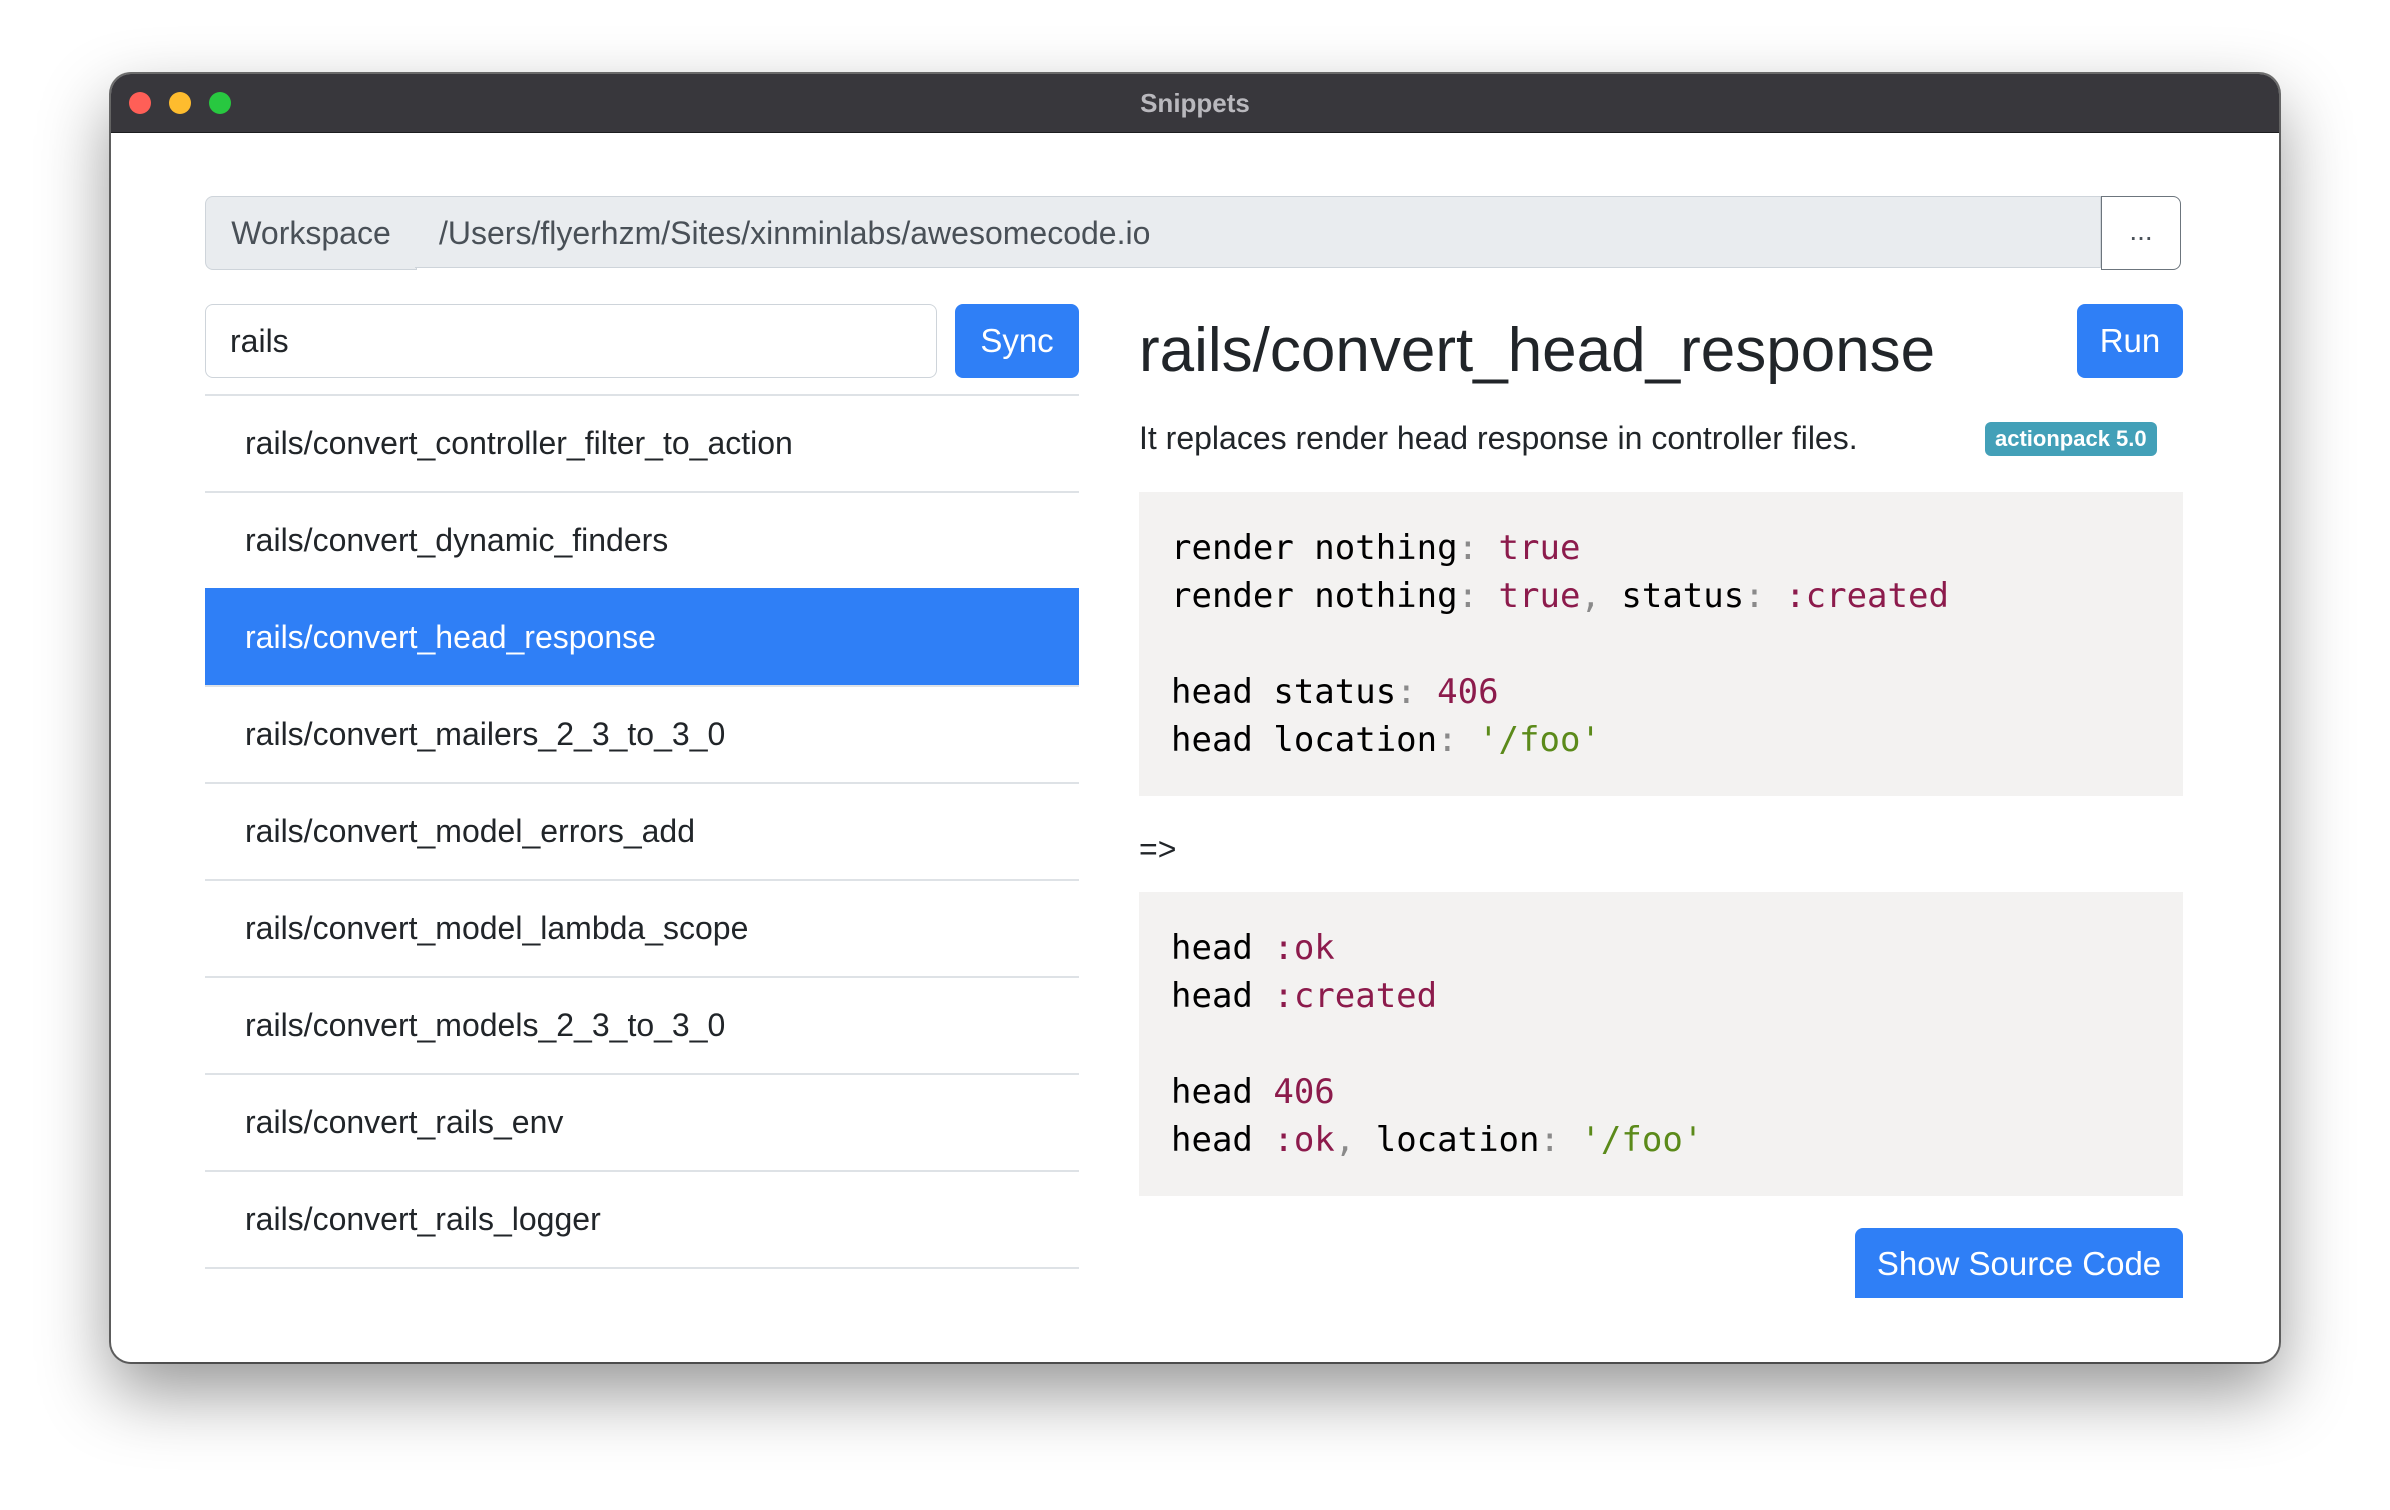 This screenshot has width=2390, height=1510. What do you see at coordinates (642, 636) in the screenshot?
I see `snippet-list-item-selected: rails/convert_head_response` at bounding box center [642, 636].